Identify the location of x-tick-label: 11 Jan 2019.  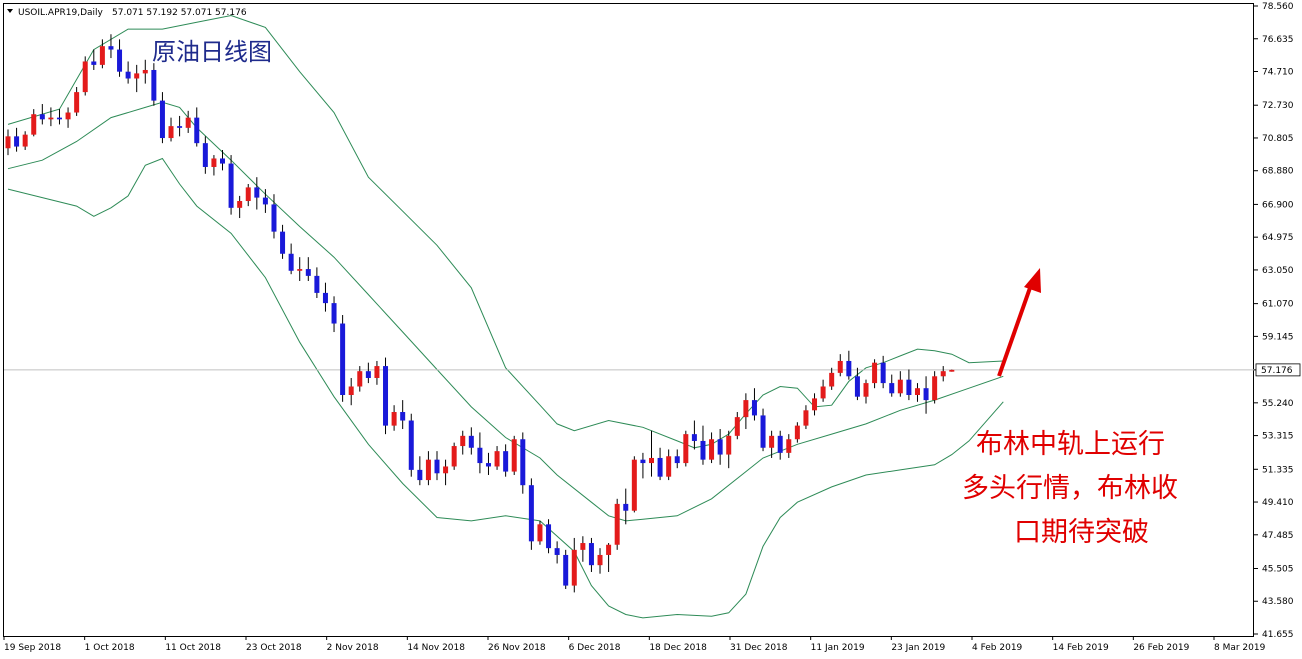
(838, 648).